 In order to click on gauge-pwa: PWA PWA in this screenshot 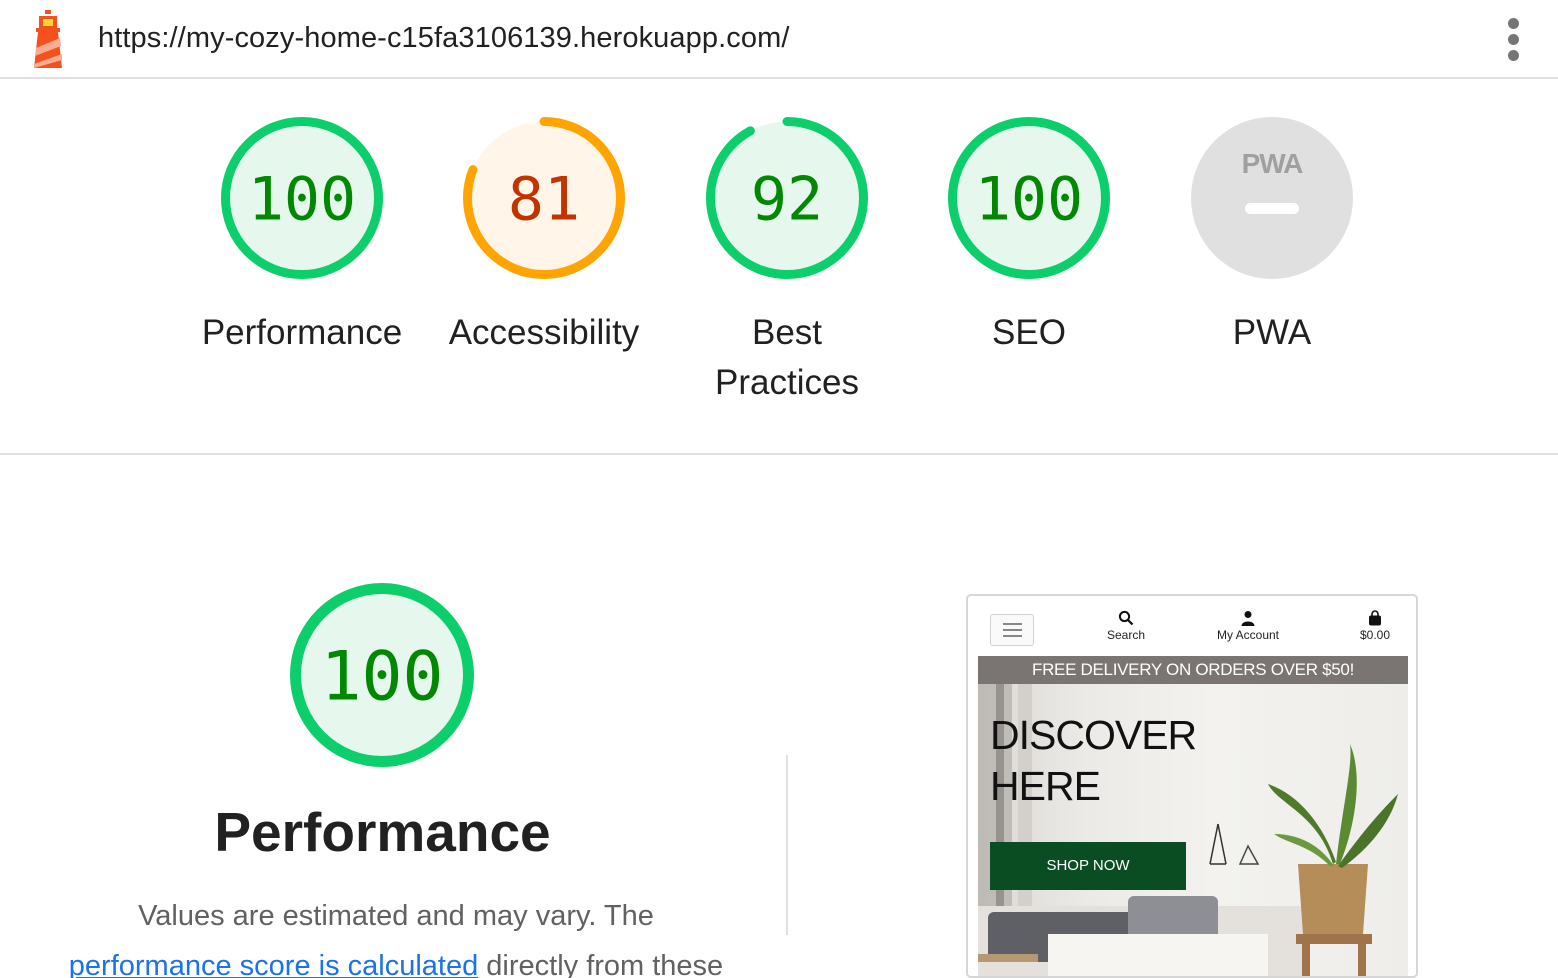, I will do `click(1272, 237)`.